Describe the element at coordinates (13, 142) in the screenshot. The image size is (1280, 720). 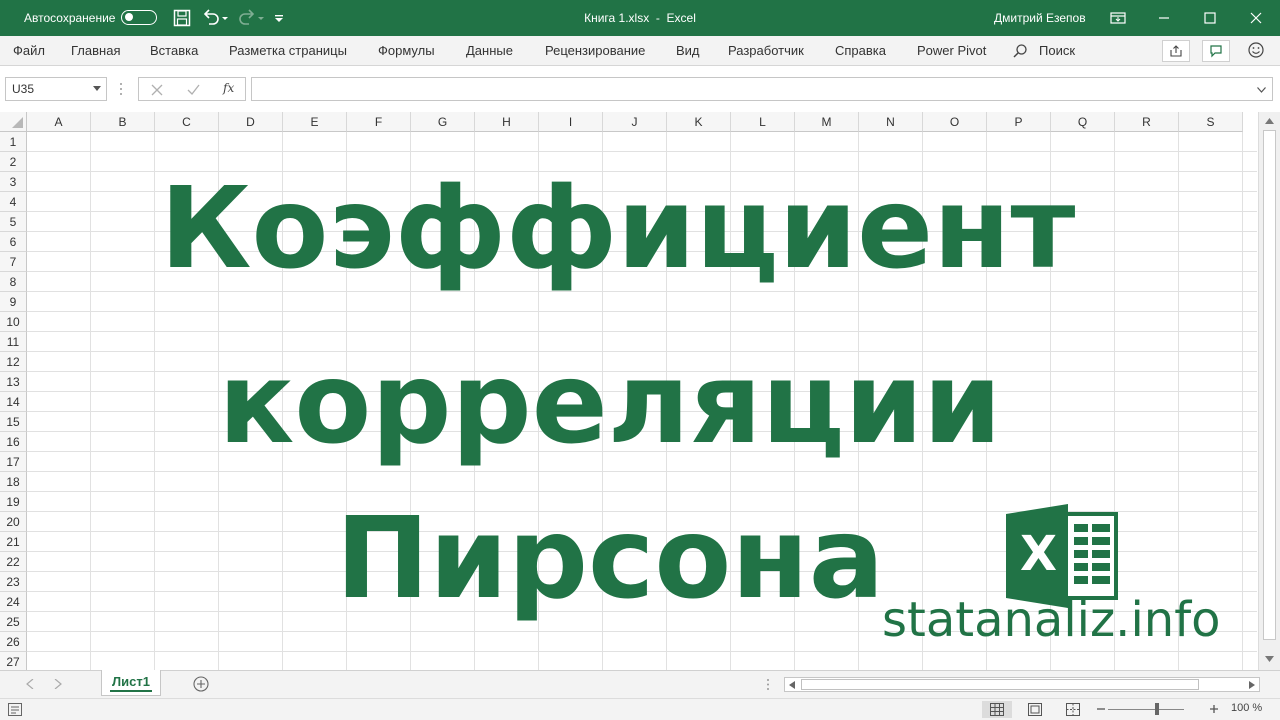
I see `row-header: 1` at that location.